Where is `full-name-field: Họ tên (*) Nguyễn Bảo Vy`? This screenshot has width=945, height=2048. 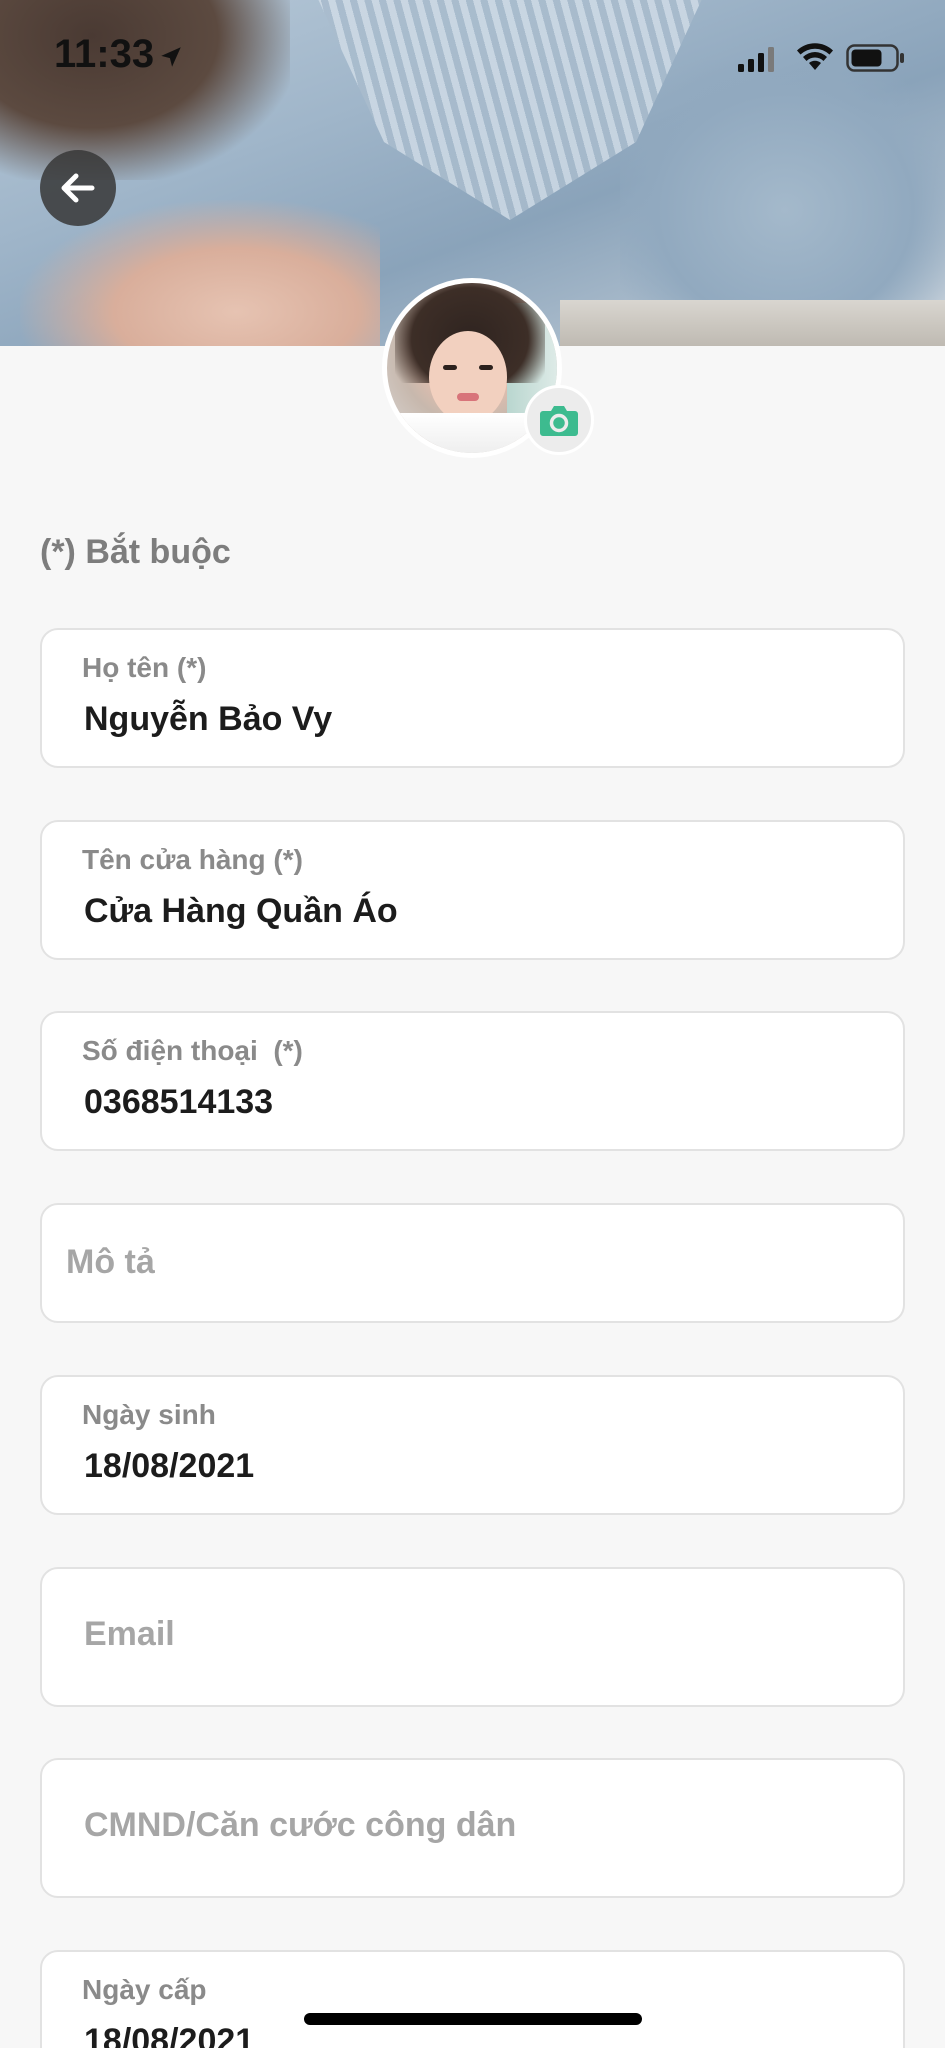
full-name-field: Họ tên (*) Nguyễn Bảo Vy is located at coordinates (472, 698).